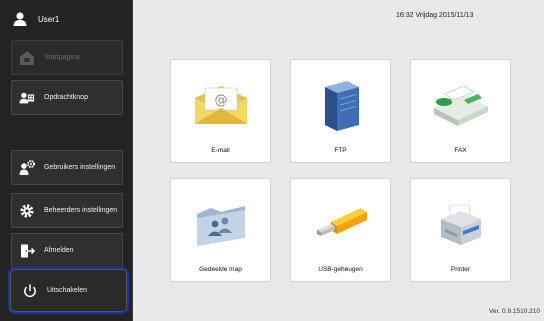  I want to click on shared-folder-icon, so click(220, 224).